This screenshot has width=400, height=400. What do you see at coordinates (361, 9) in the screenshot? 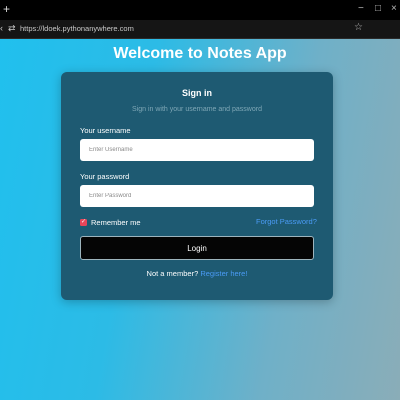
I see `minimize-icon: −` at bounding box center [361, 9].